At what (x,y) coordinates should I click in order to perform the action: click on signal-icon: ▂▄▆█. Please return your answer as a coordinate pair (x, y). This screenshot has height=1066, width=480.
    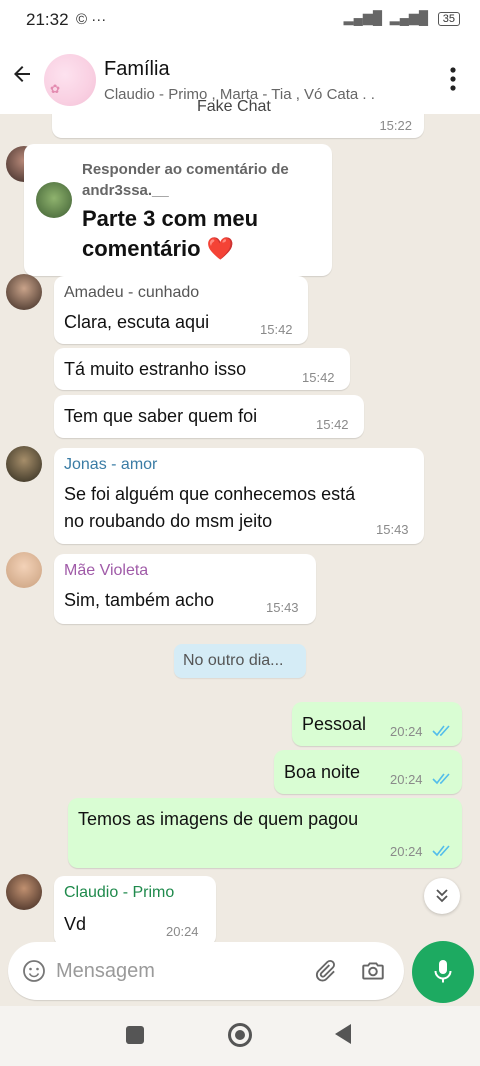
    Looking at the image, I should click on (363, 17).